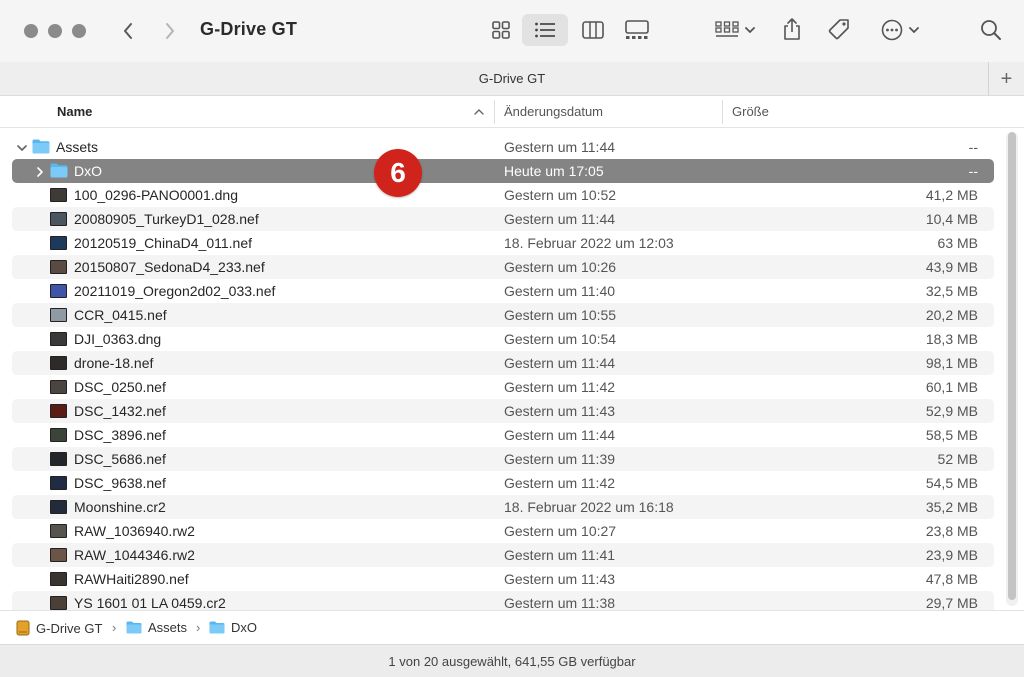 This screenshot has width=1024, height=677. What do you see at coordinates (503, 435) in the screenshot?
I see `file-row: DSC_3896.nef Gestern um 11:44 58,5 MB` at bounding box center [503, 435].